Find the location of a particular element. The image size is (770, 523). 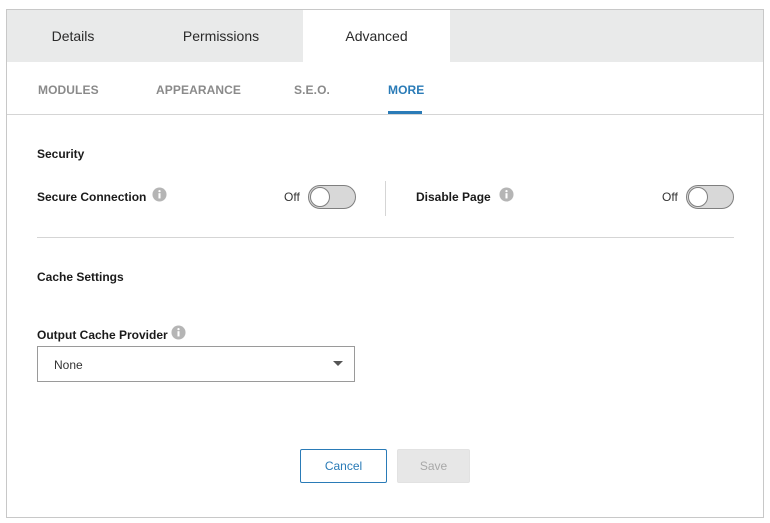

output-cache-provider-label: Output Cache Provider is located at coordinates (102, 335).